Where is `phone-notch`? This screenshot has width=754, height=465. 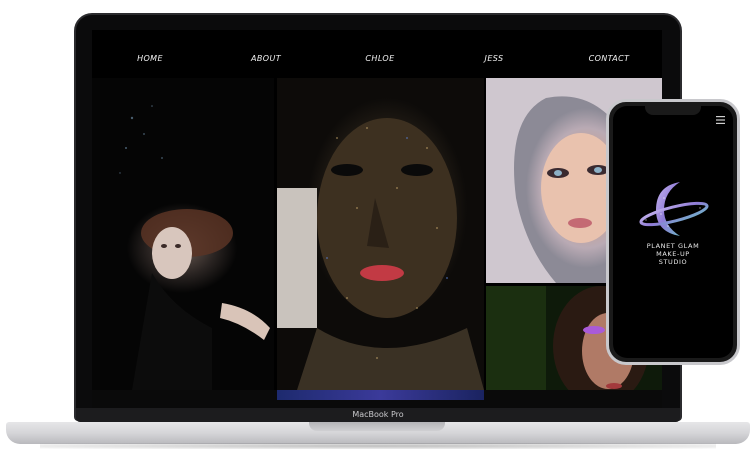 phone-notch is located at coordinates (673, 110).